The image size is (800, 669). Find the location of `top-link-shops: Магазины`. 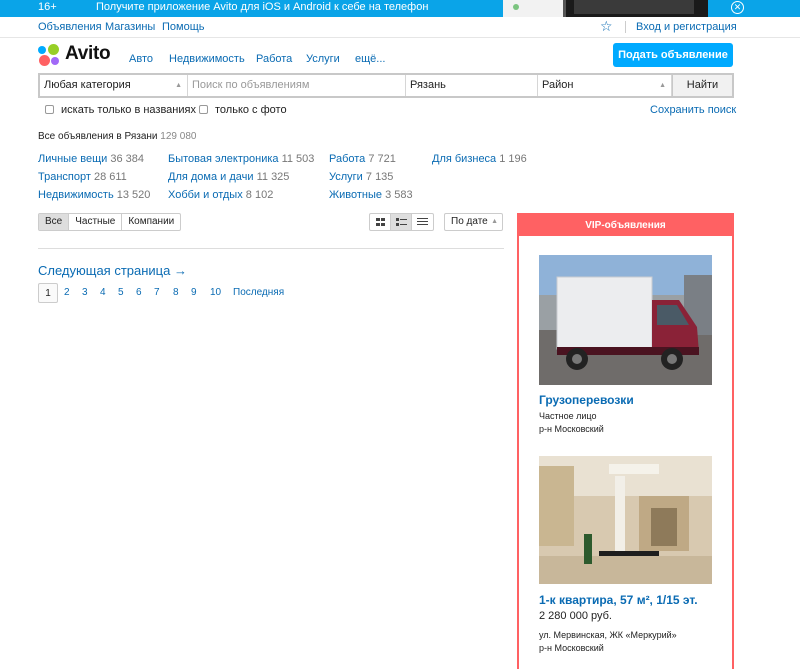

top-link-shops: Магазины is located at coordinates (130, 27).